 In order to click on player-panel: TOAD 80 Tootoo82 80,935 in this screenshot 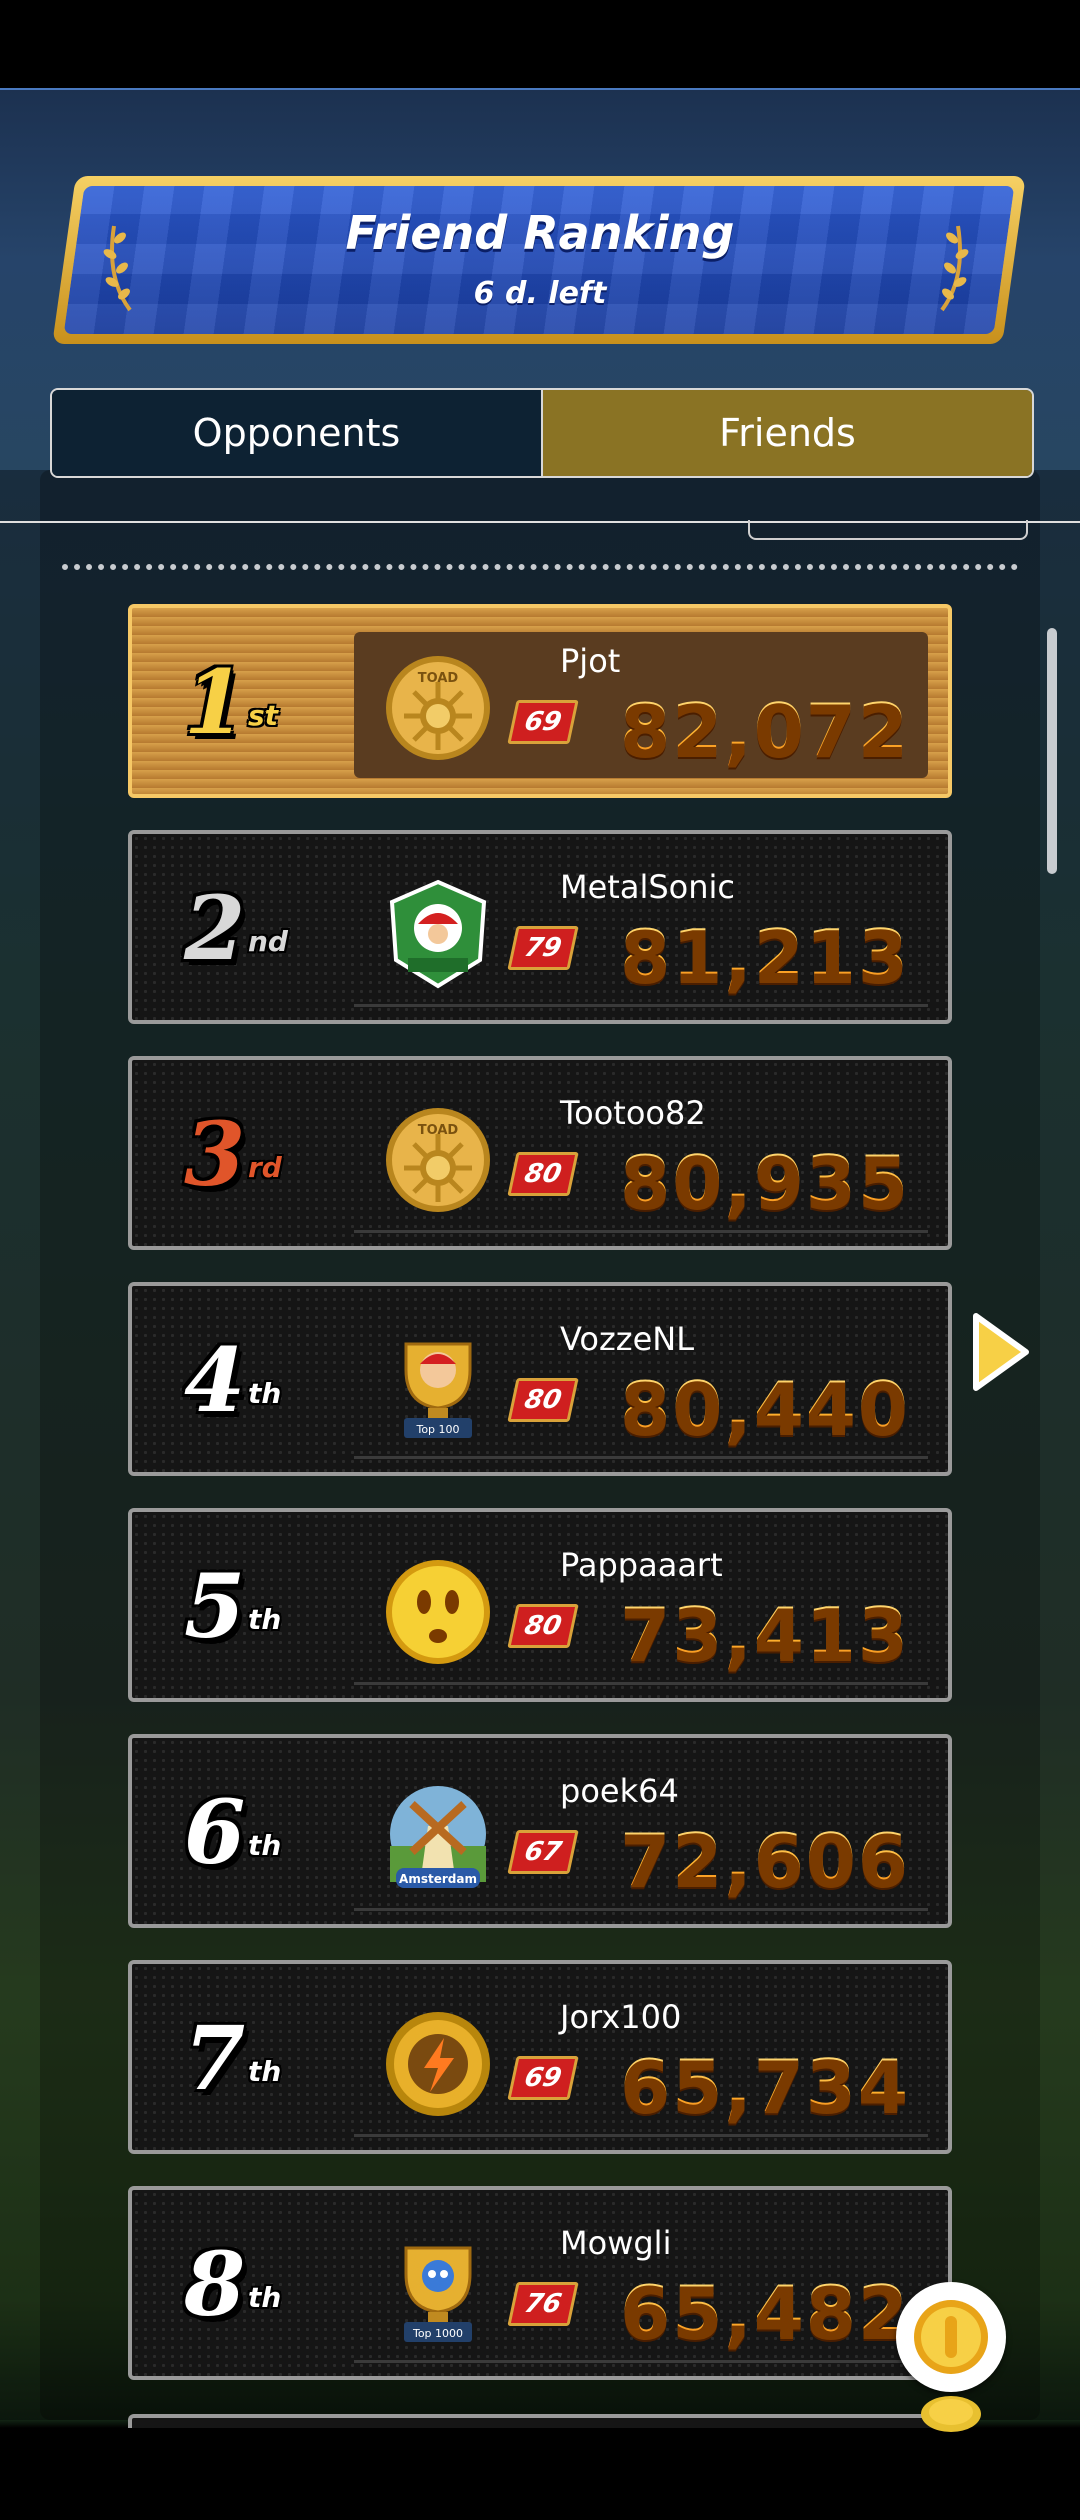, I will do `click(641, 1158)`.